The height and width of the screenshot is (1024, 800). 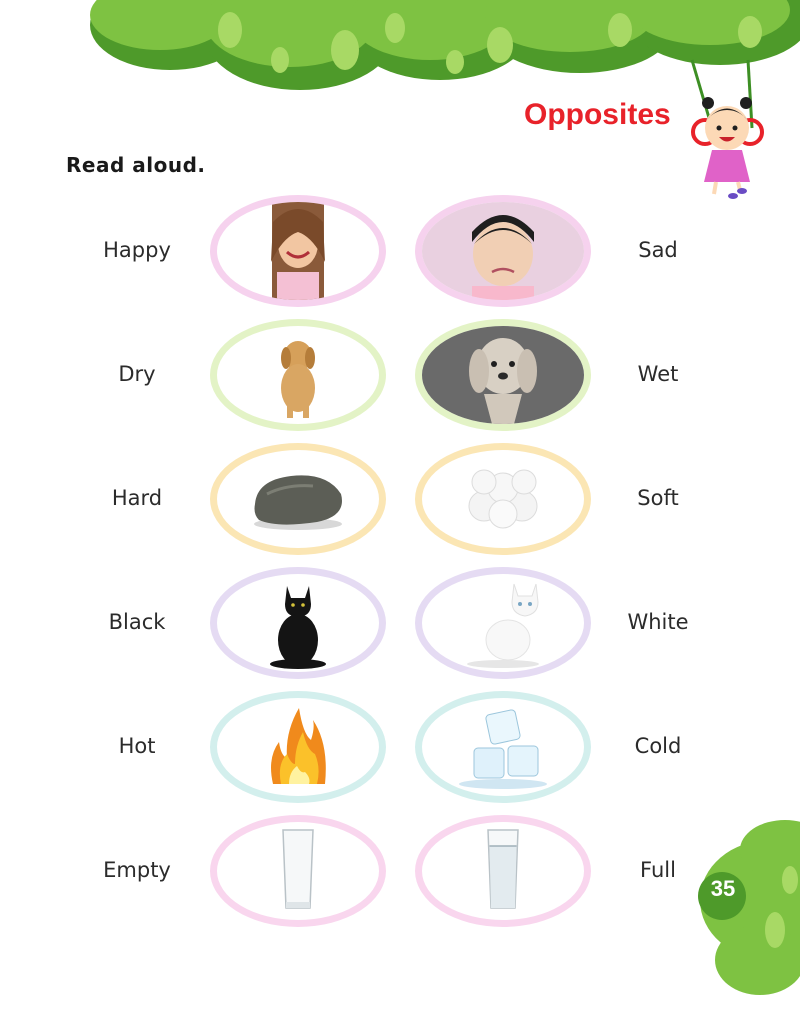 What do you see at coordinates (400, 623) in the screenshot?
I see `pair-row-black-white: Black White` at bounding box center [400, 623].